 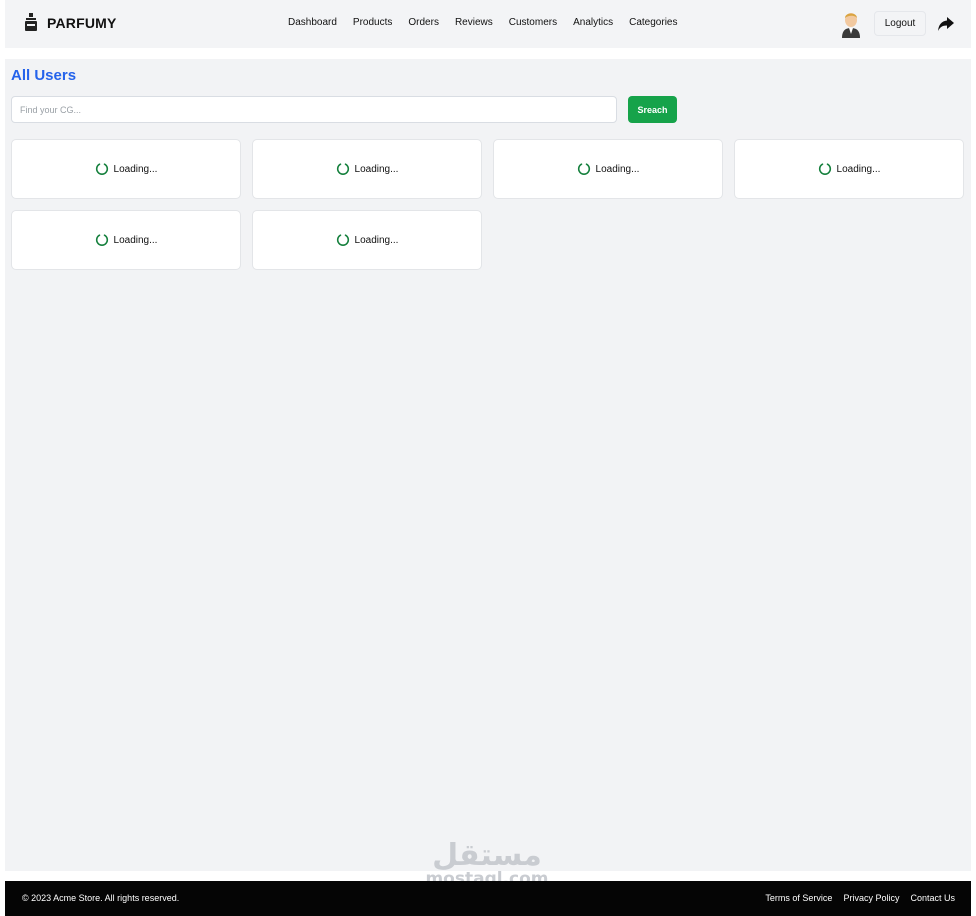 What do you see at coordinates (653, 22) in the screenshot?
I see `nav-categories: Categories` at bounding box center [653, 22].